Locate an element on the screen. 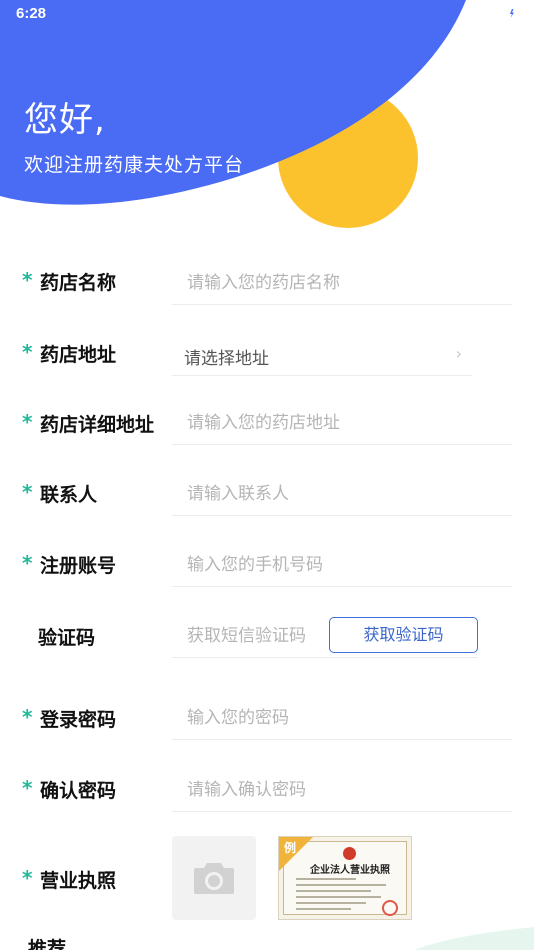  seal-icon is located at coordinates (390, 908).